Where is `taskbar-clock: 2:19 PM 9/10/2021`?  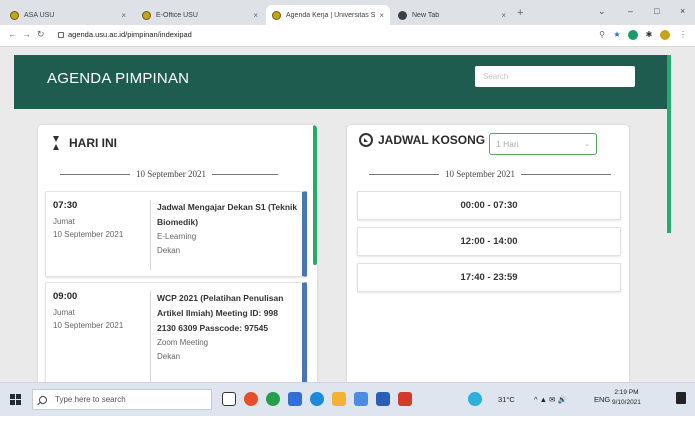
taskbar-clock: 2:19 PM 9/10/2021 is located at coordinates (626, 398).